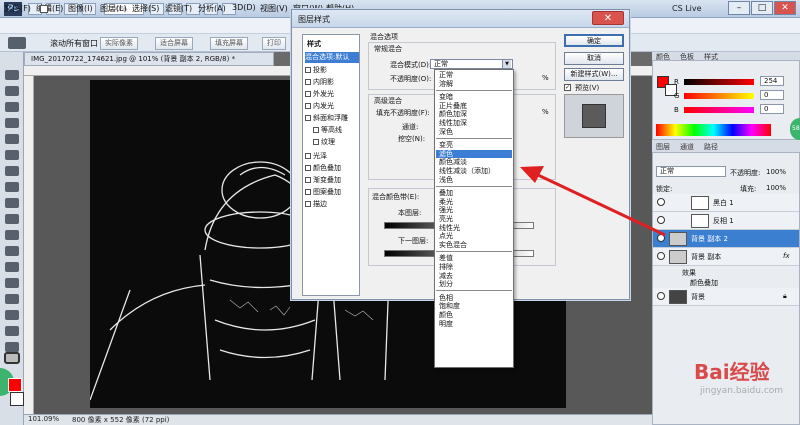  I want to click on move-tool-icon, so click(12, 75).